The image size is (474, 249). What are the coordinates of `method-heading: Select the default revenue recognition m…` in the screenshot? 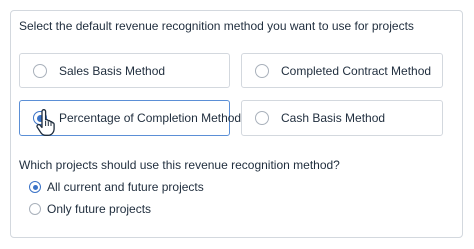 It's located at (216, 26).